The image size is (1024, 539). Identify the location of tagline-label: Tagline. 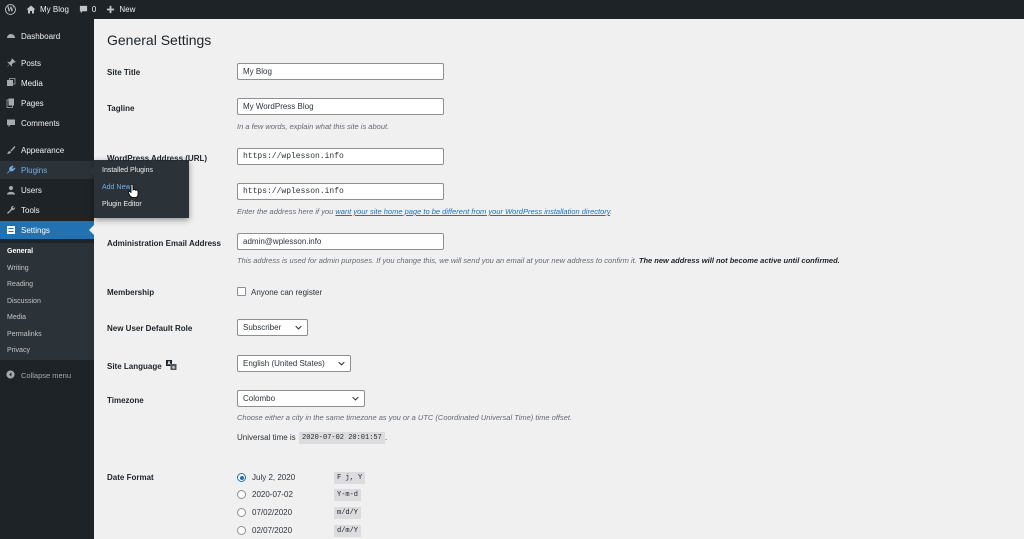
(121, 108).